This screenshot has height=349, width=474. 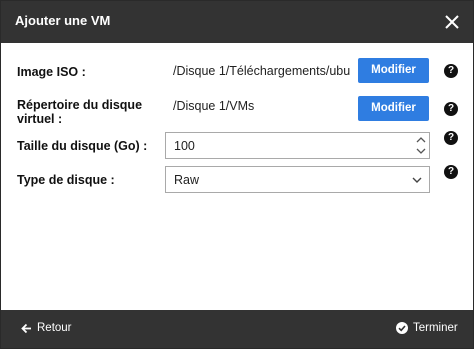 I want to click on iso-path-value: /Disque 1/Téléchargements/ubu, so click(x=262, y=71).